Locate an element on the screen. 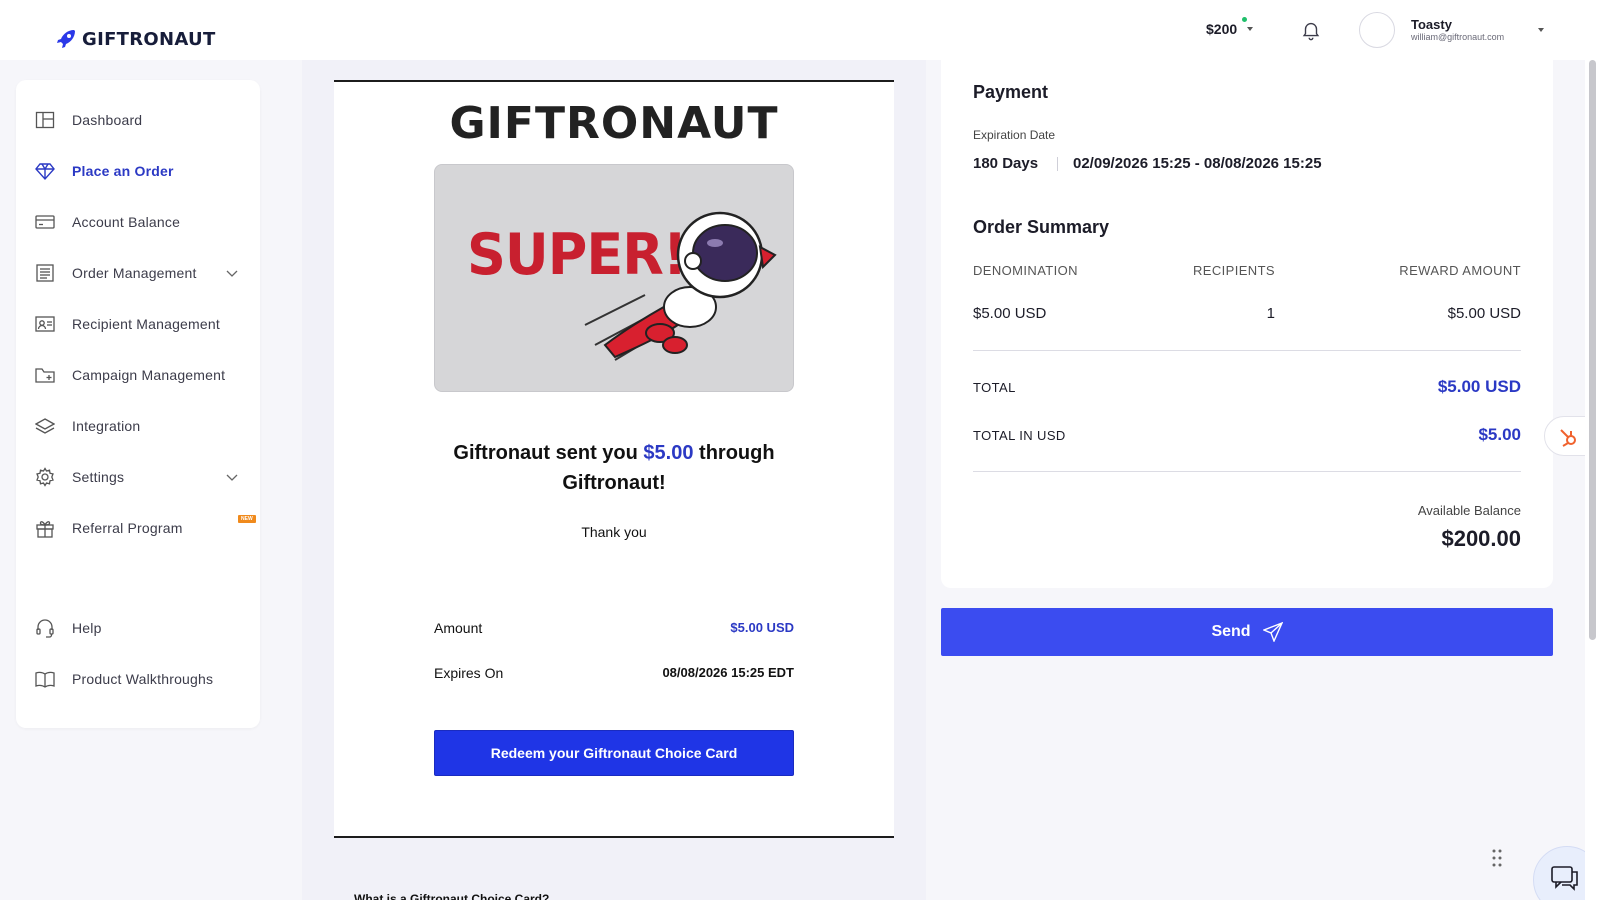  sidebar-item-help: Help is located at coordinates (138, 628).